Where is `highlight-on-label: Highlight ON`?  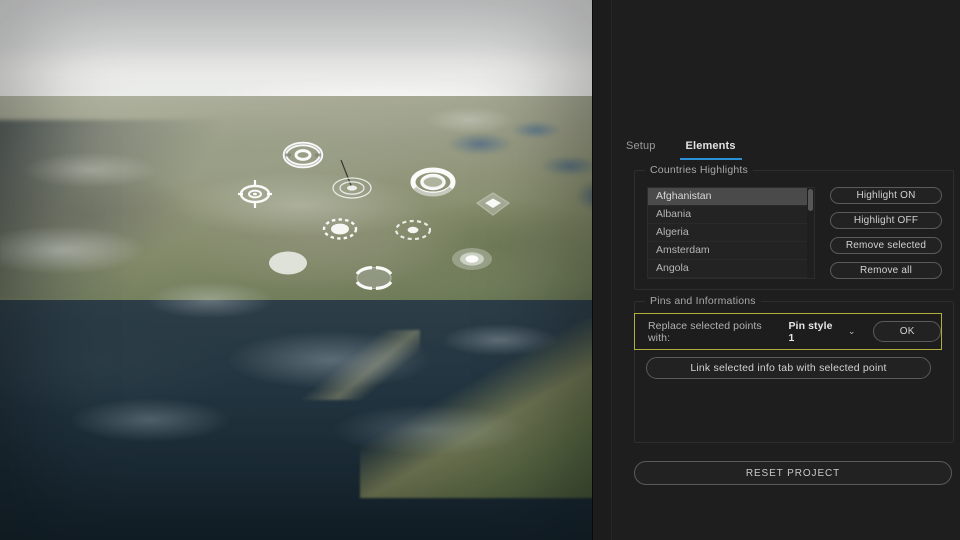
highlight-on-label: Highlight ON is located at coordinates (886, 195).